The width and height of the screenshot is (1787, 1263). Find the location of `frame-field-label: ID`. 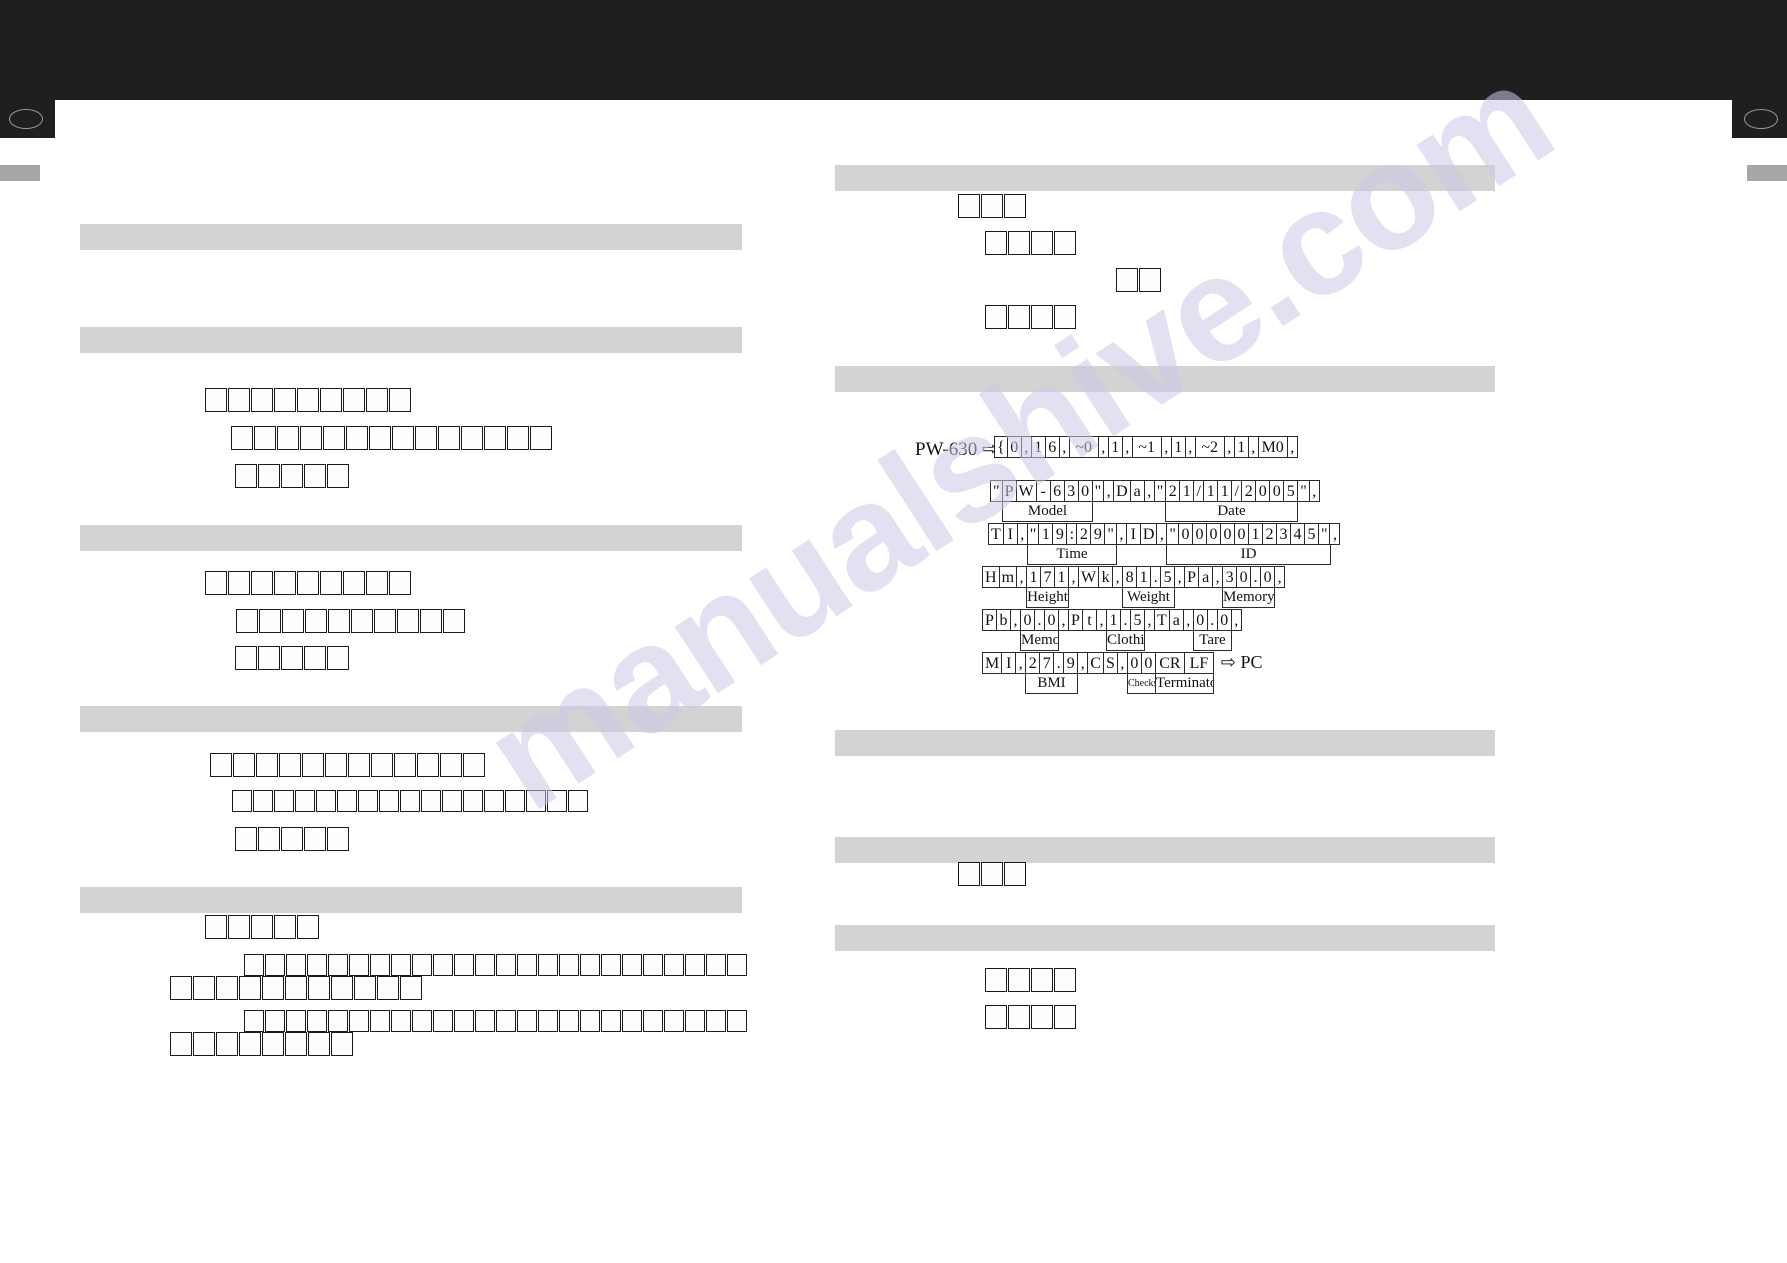

frame-field-label: ID is located at coordinates (1248, 555).